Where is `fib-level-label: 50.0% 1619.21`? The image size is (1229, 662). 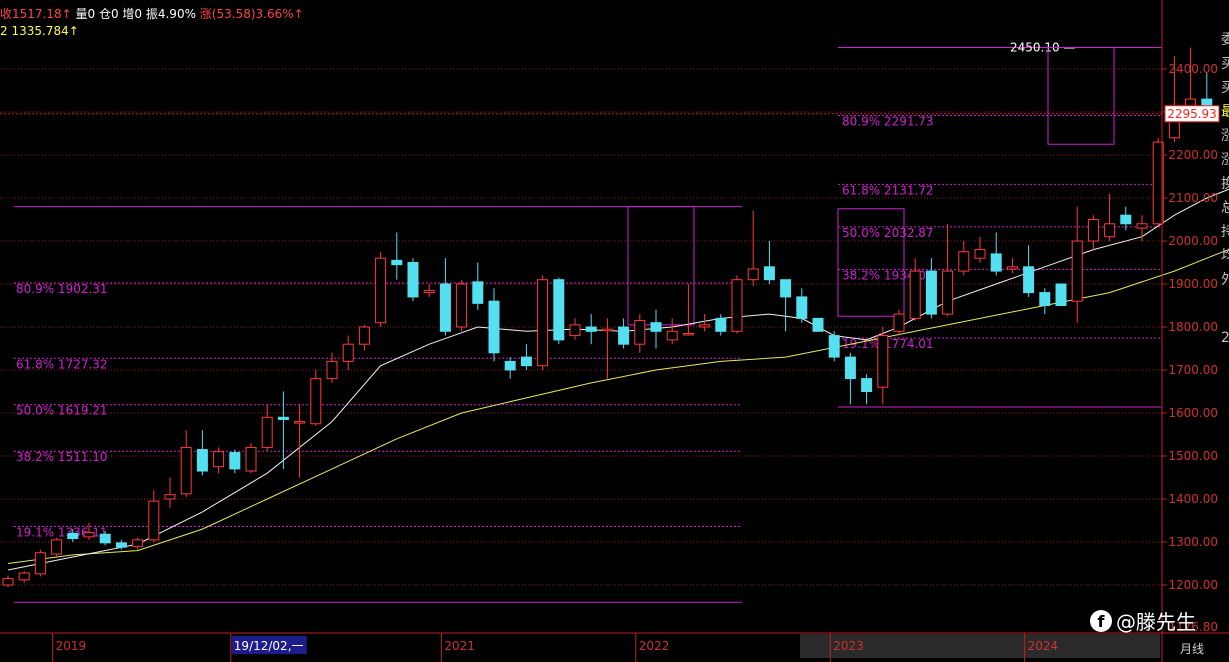 fib-level-label: 50.0% 1619.21 is located at coordinates (62, 411).